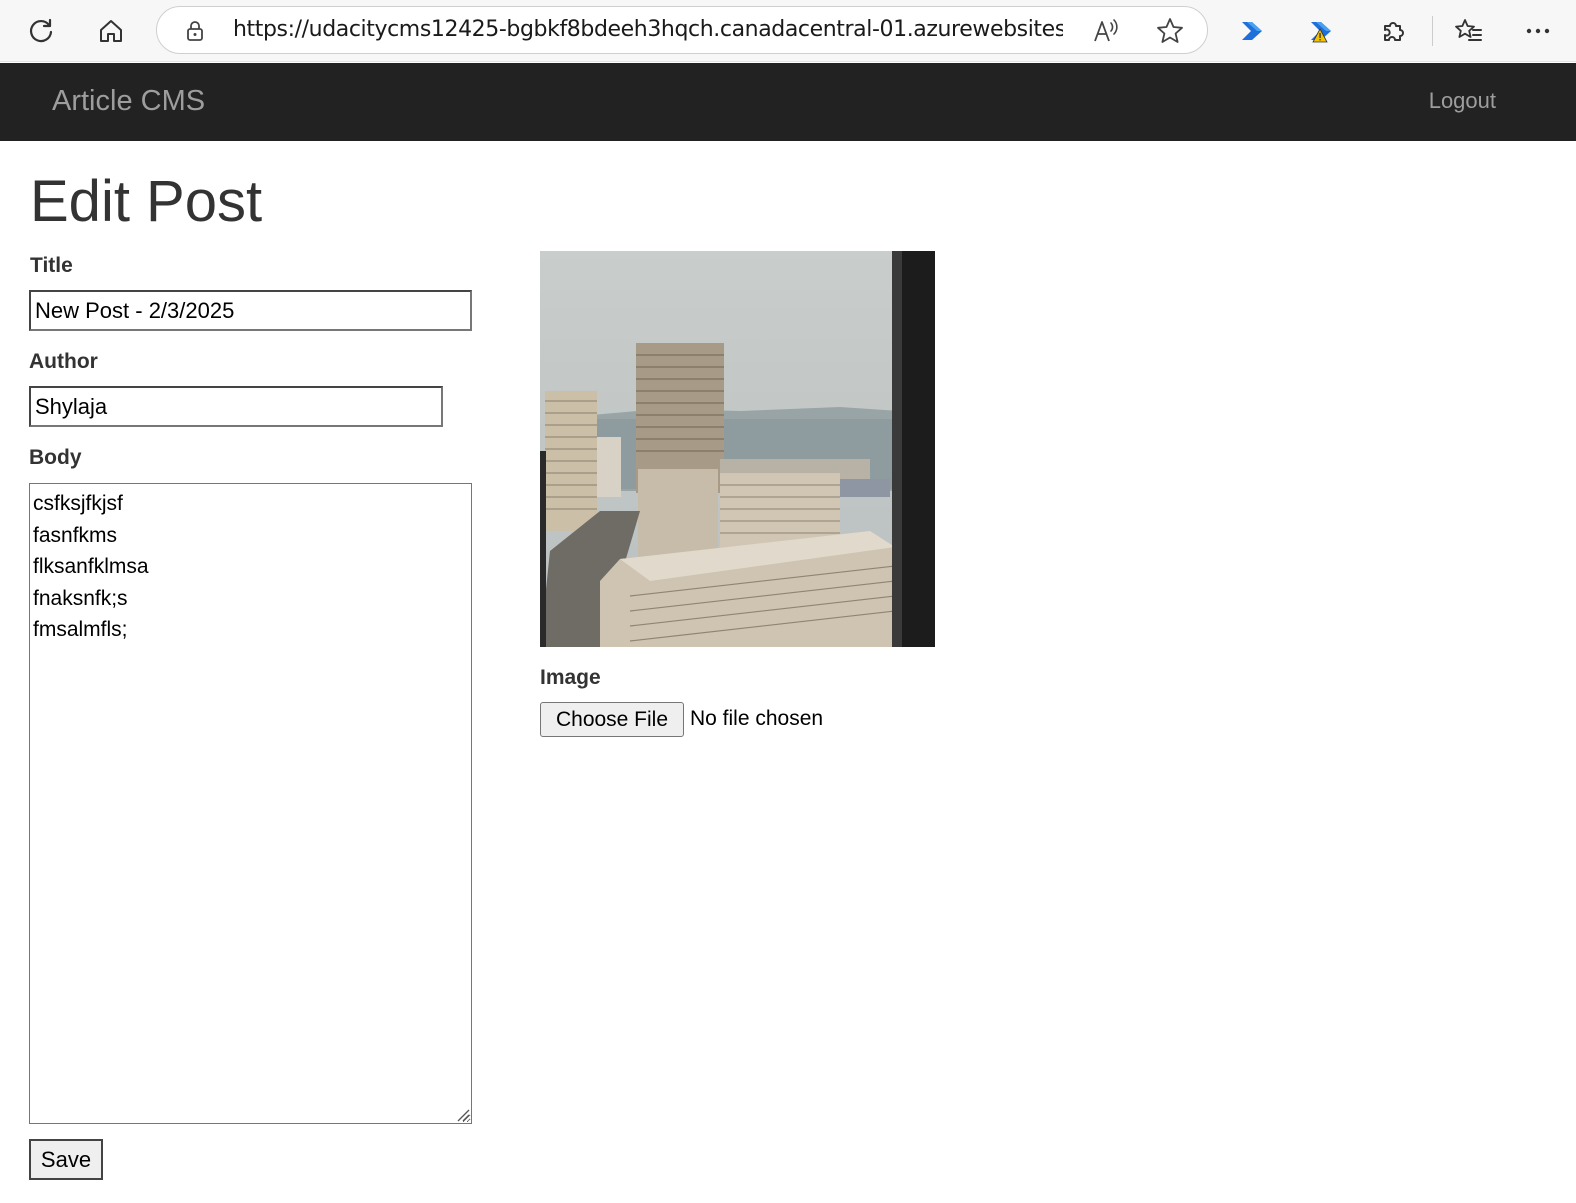 This screenshot has height=1203, width=1576. What do you see at coordinates (1462, 102) in the screenshot?
I see `logout-link: Logout` at bounding box center [1462, 102].